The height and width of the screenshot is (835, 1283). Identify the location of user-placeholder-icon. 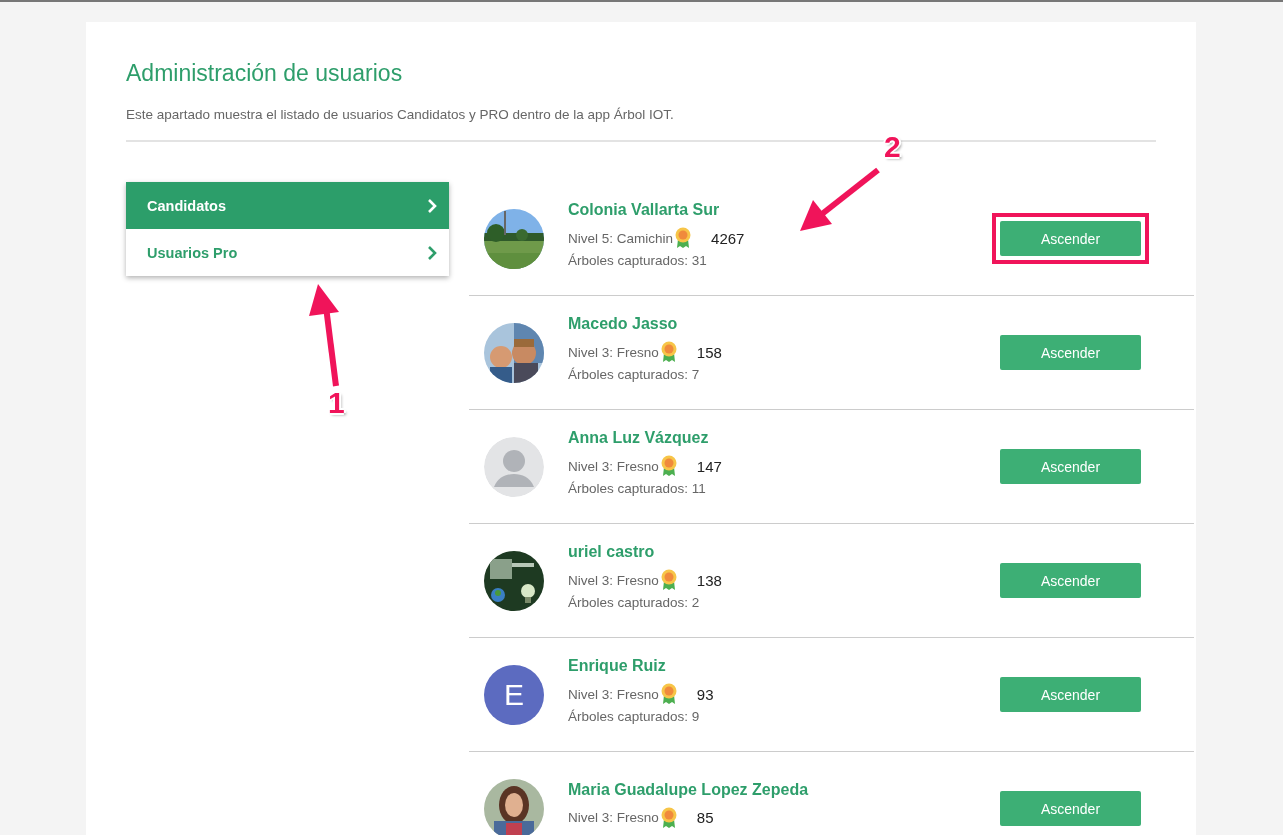
(514, 466).